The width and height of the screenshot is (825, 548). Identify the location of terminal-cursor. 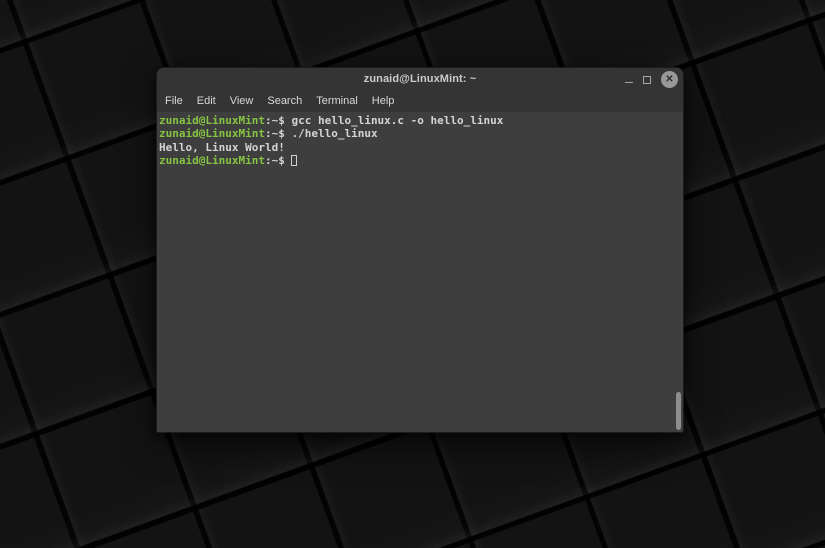
(294, 161).